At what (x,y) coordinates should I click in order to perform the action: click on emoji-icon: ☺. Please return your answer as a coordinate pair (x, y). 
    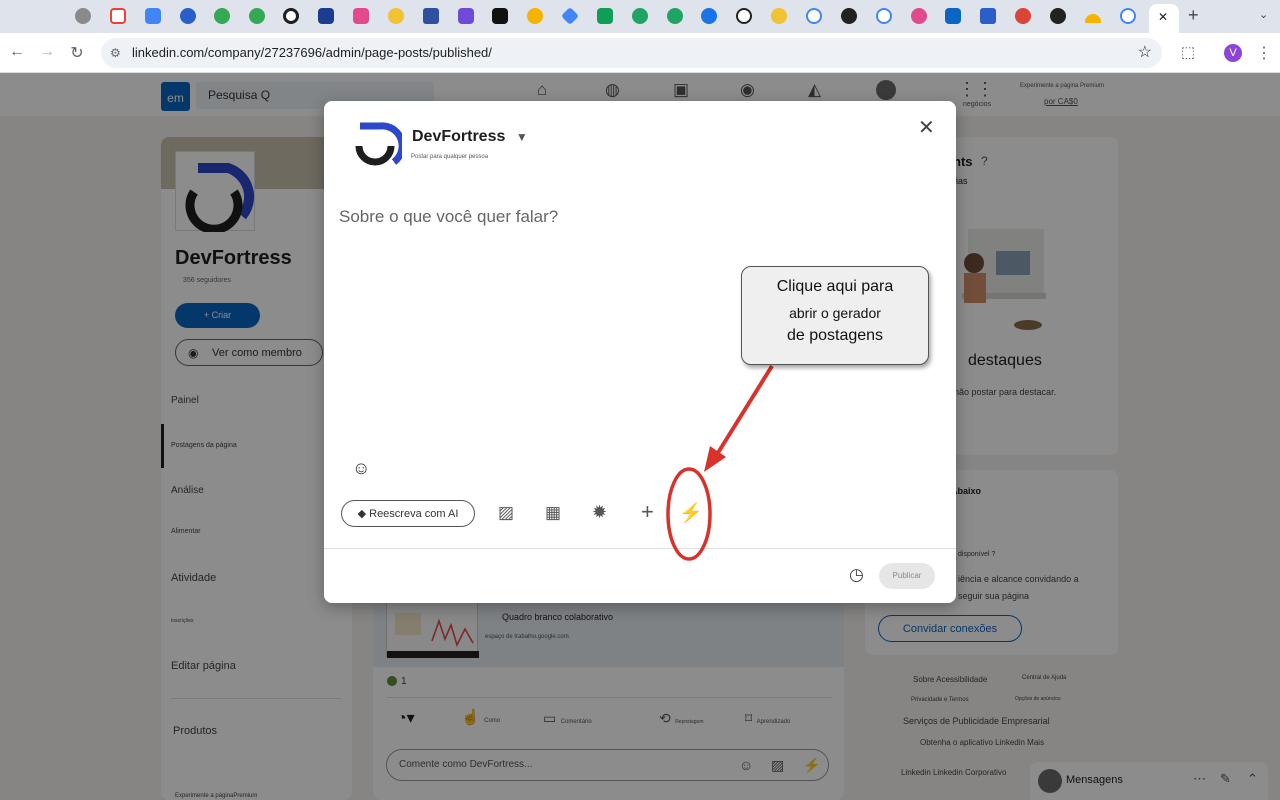
    Looking at the image, I should click on (361, 468).